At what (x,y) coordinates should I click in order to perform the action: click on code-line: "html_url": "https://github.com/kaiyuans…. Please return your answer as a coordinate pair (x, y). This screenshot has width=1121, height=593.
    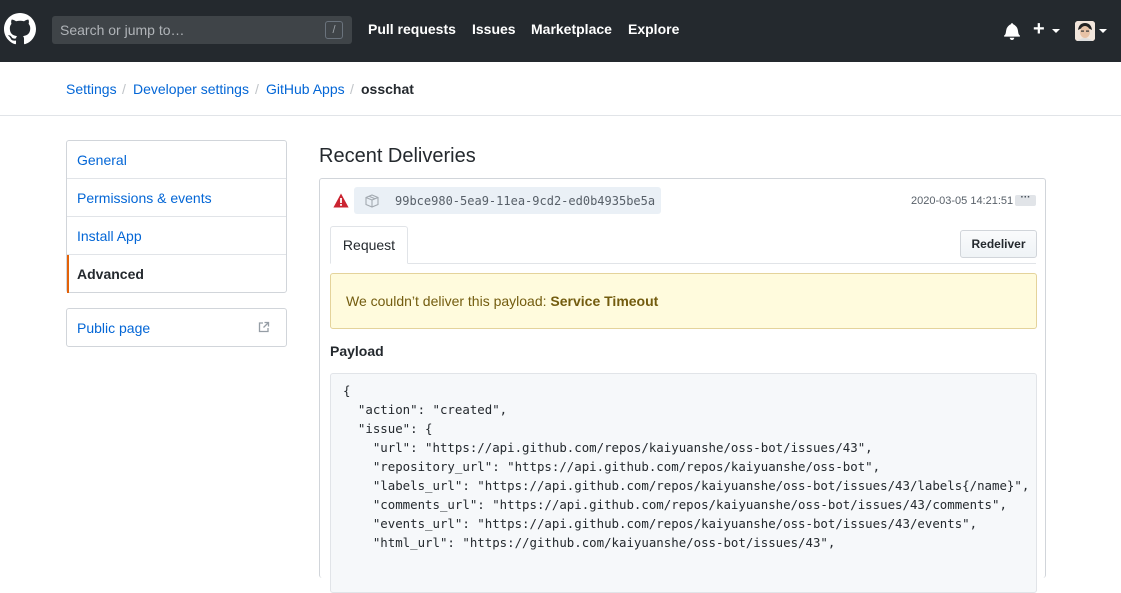
    Looking at the image, I should click on (589, 542).